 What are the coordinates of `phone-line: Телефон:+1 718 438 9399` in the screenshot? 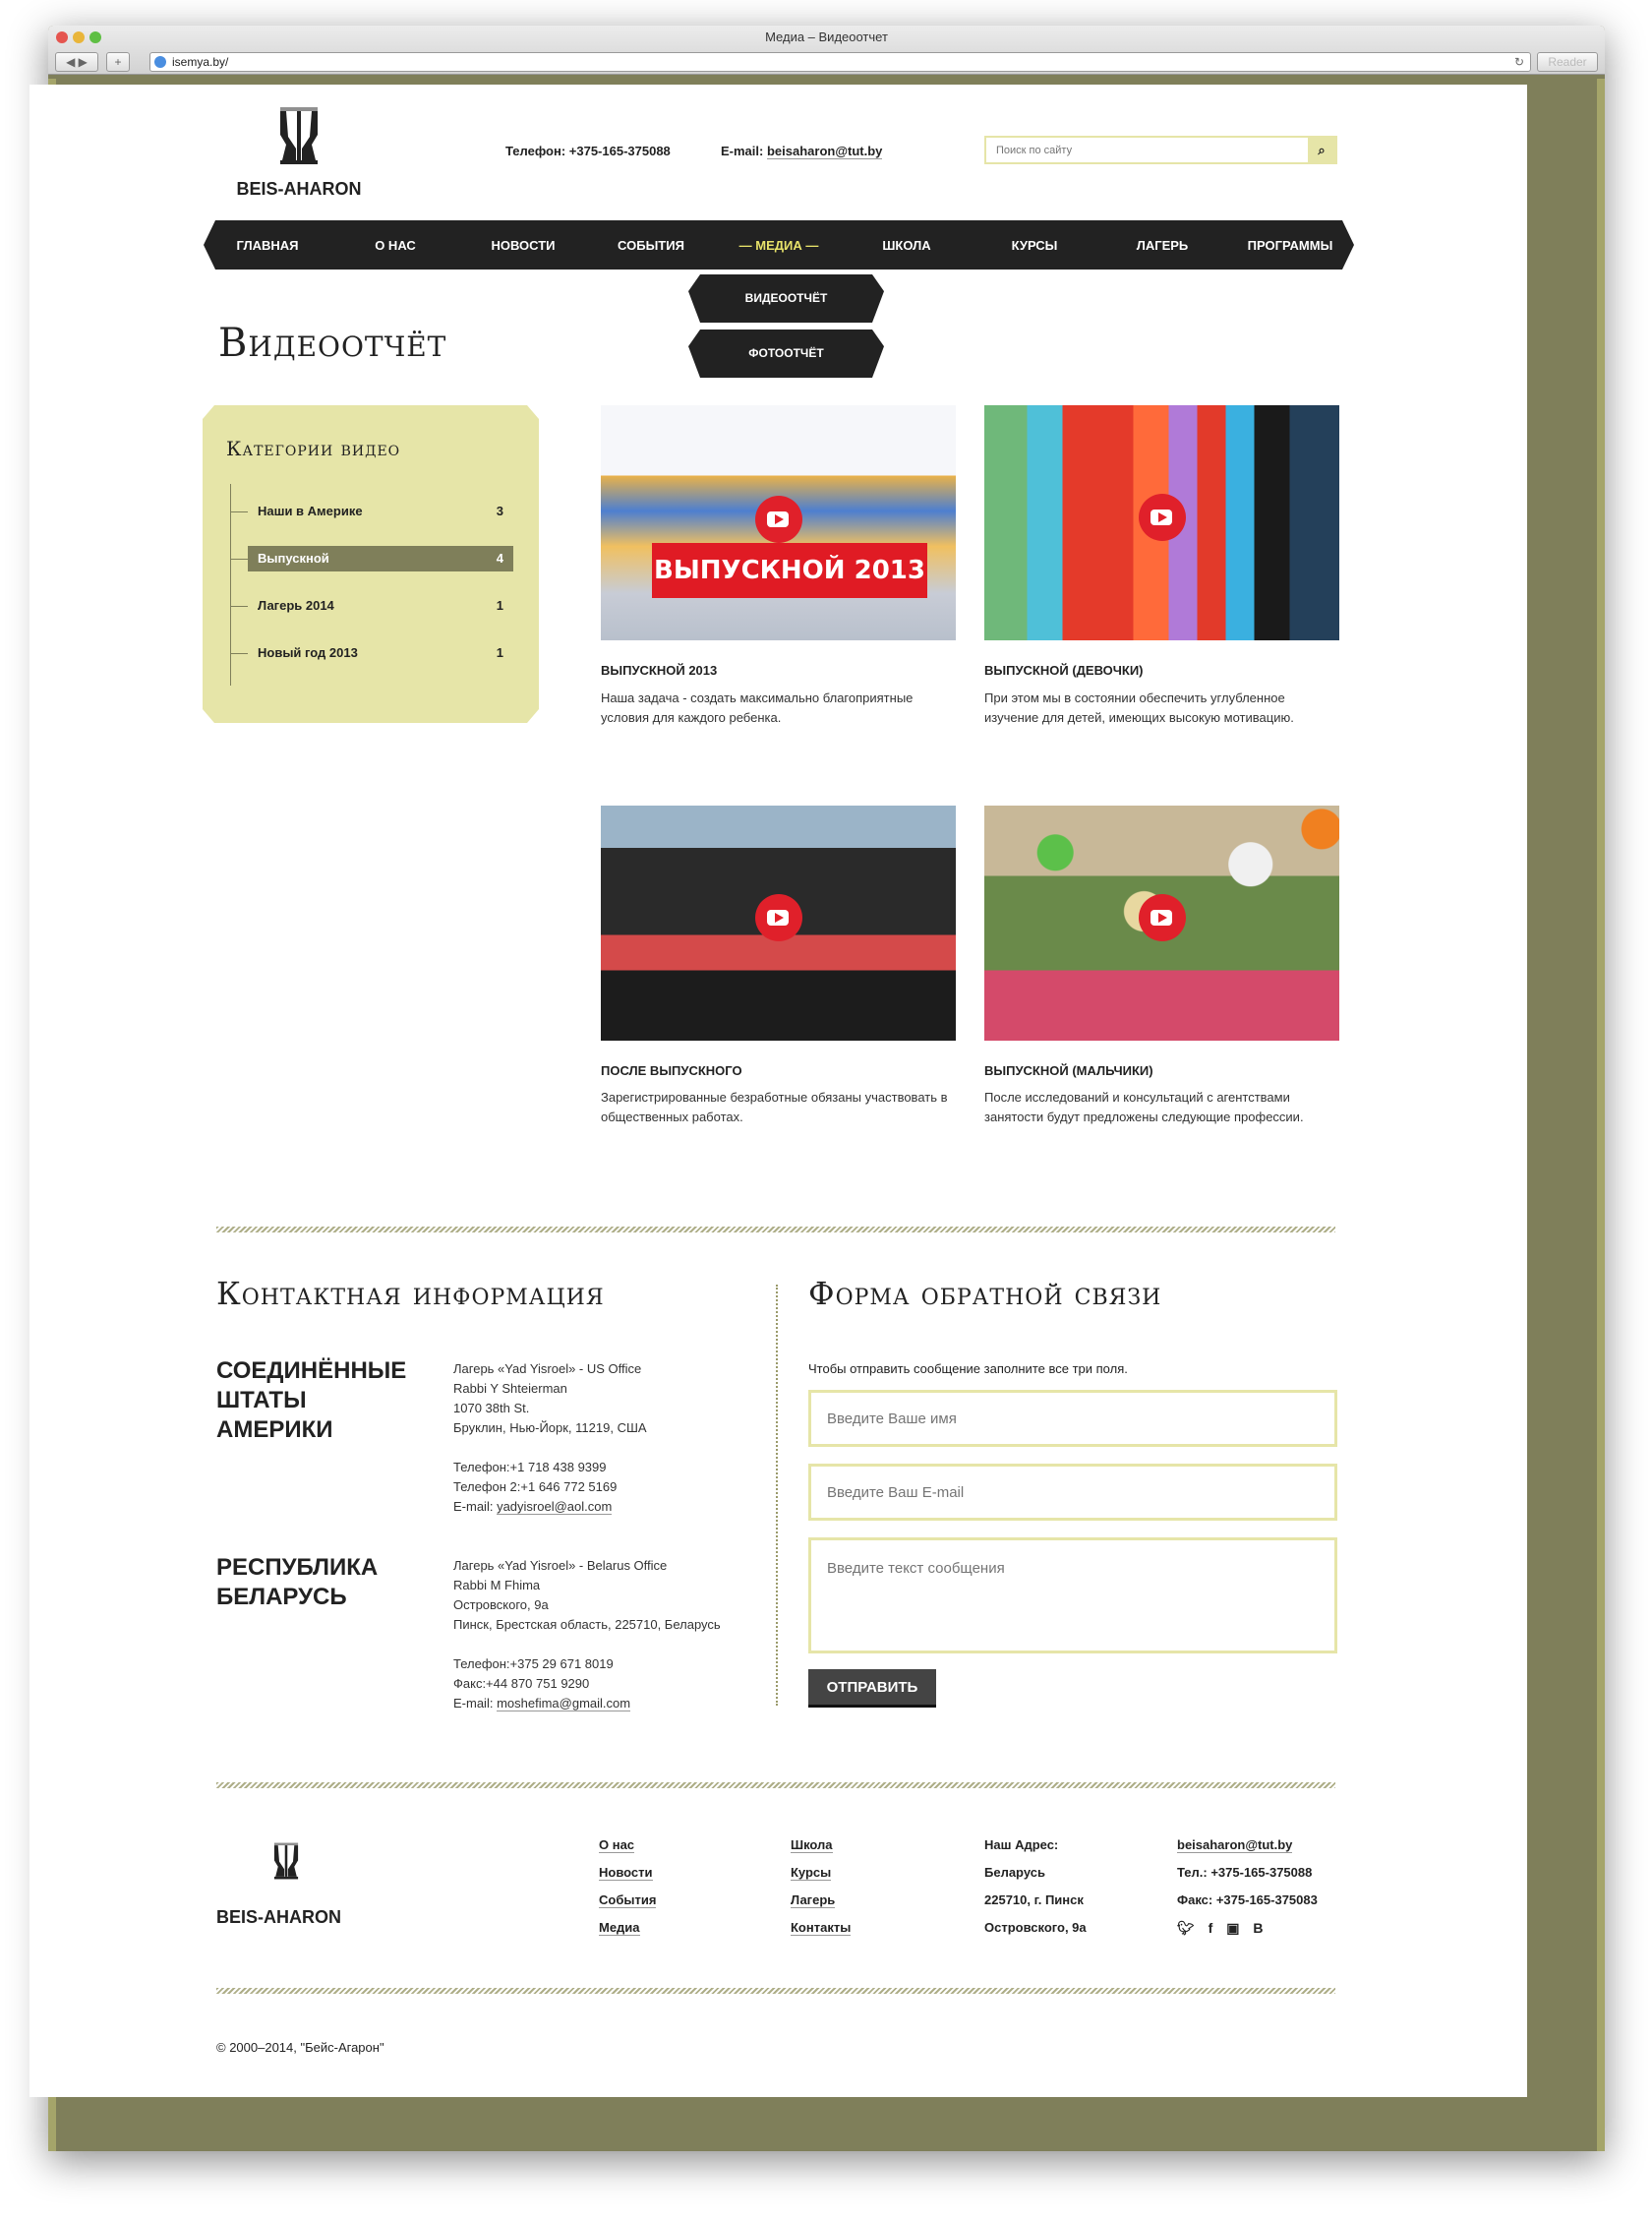 It's located at (530, 1467).